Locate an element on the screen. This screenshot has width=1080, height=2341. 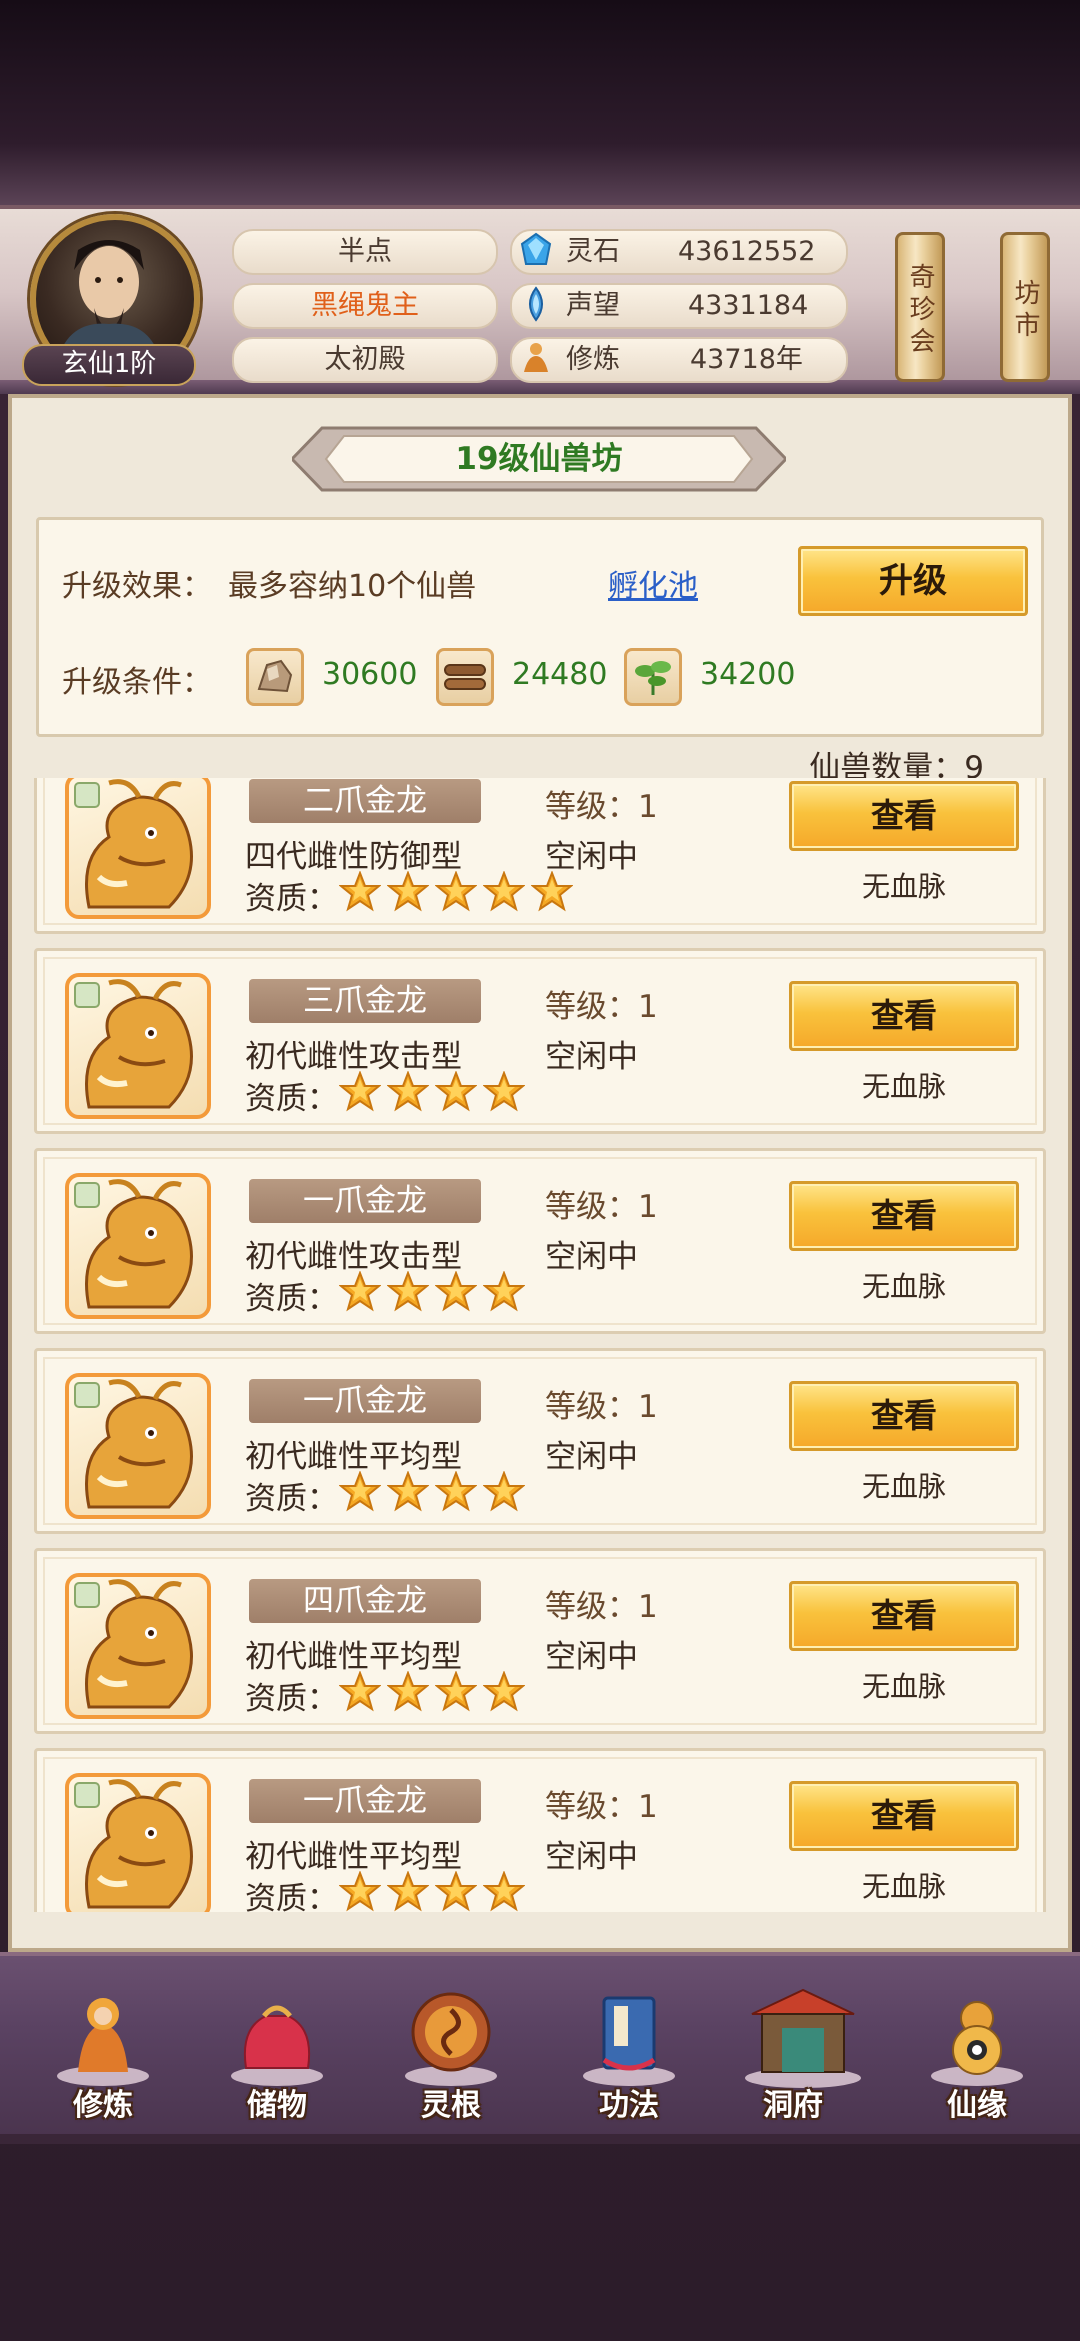
cultivation-value: 43718年 is located at coordinates (746, 359).